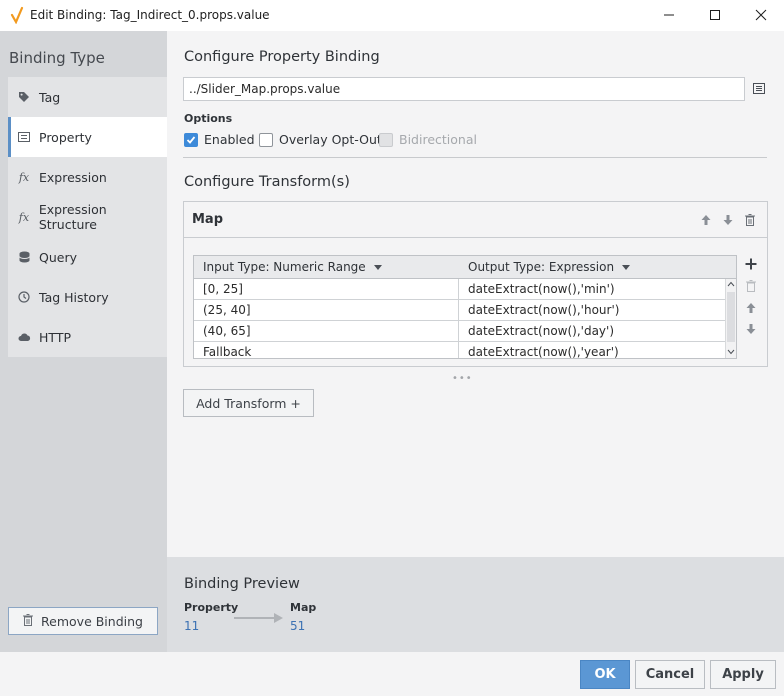 The image size is (784, 696). What do you see at coordinates (223, 289) in the screenshot?
I see `input-cell: [0, 25]` at bounding box center [223, 289].